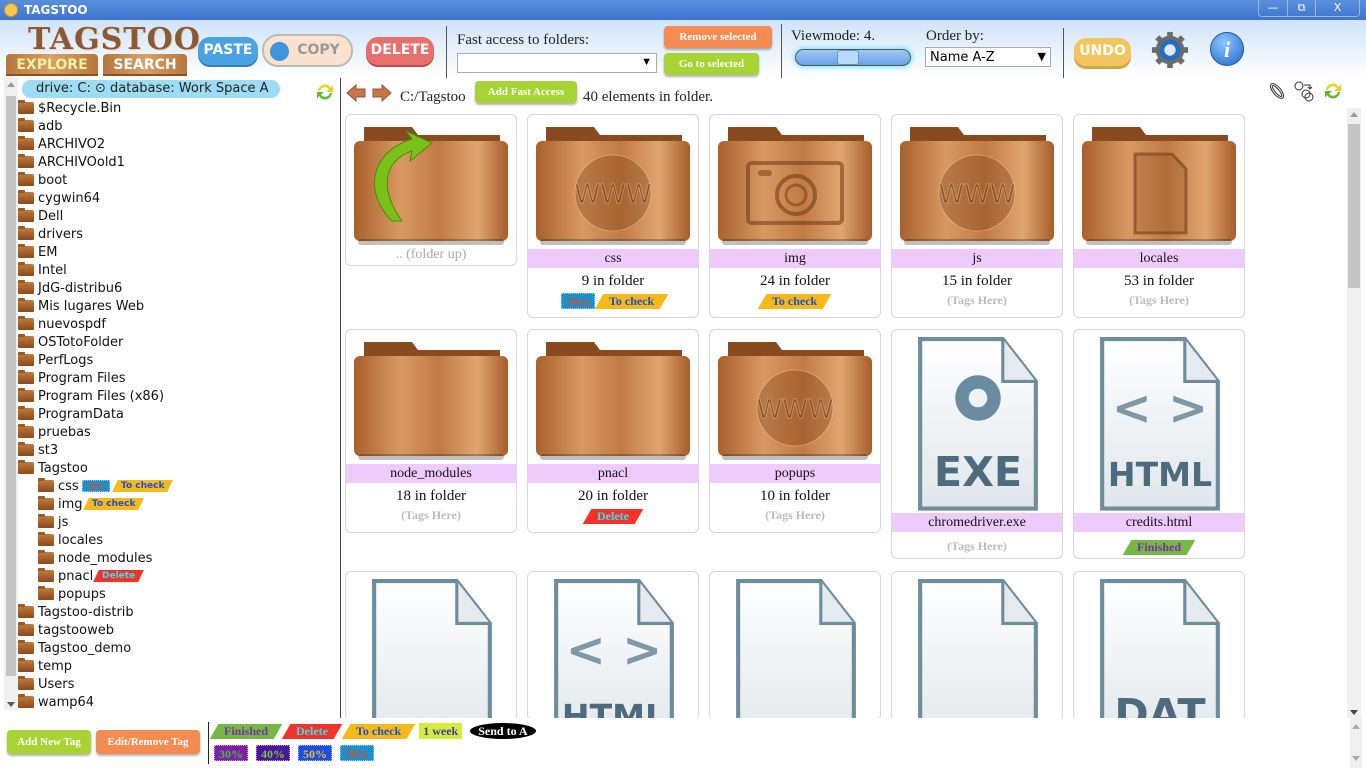 This screenshot has height=768, width=1366. I want to click on scrollbar-thumb, so click(1354, 206).